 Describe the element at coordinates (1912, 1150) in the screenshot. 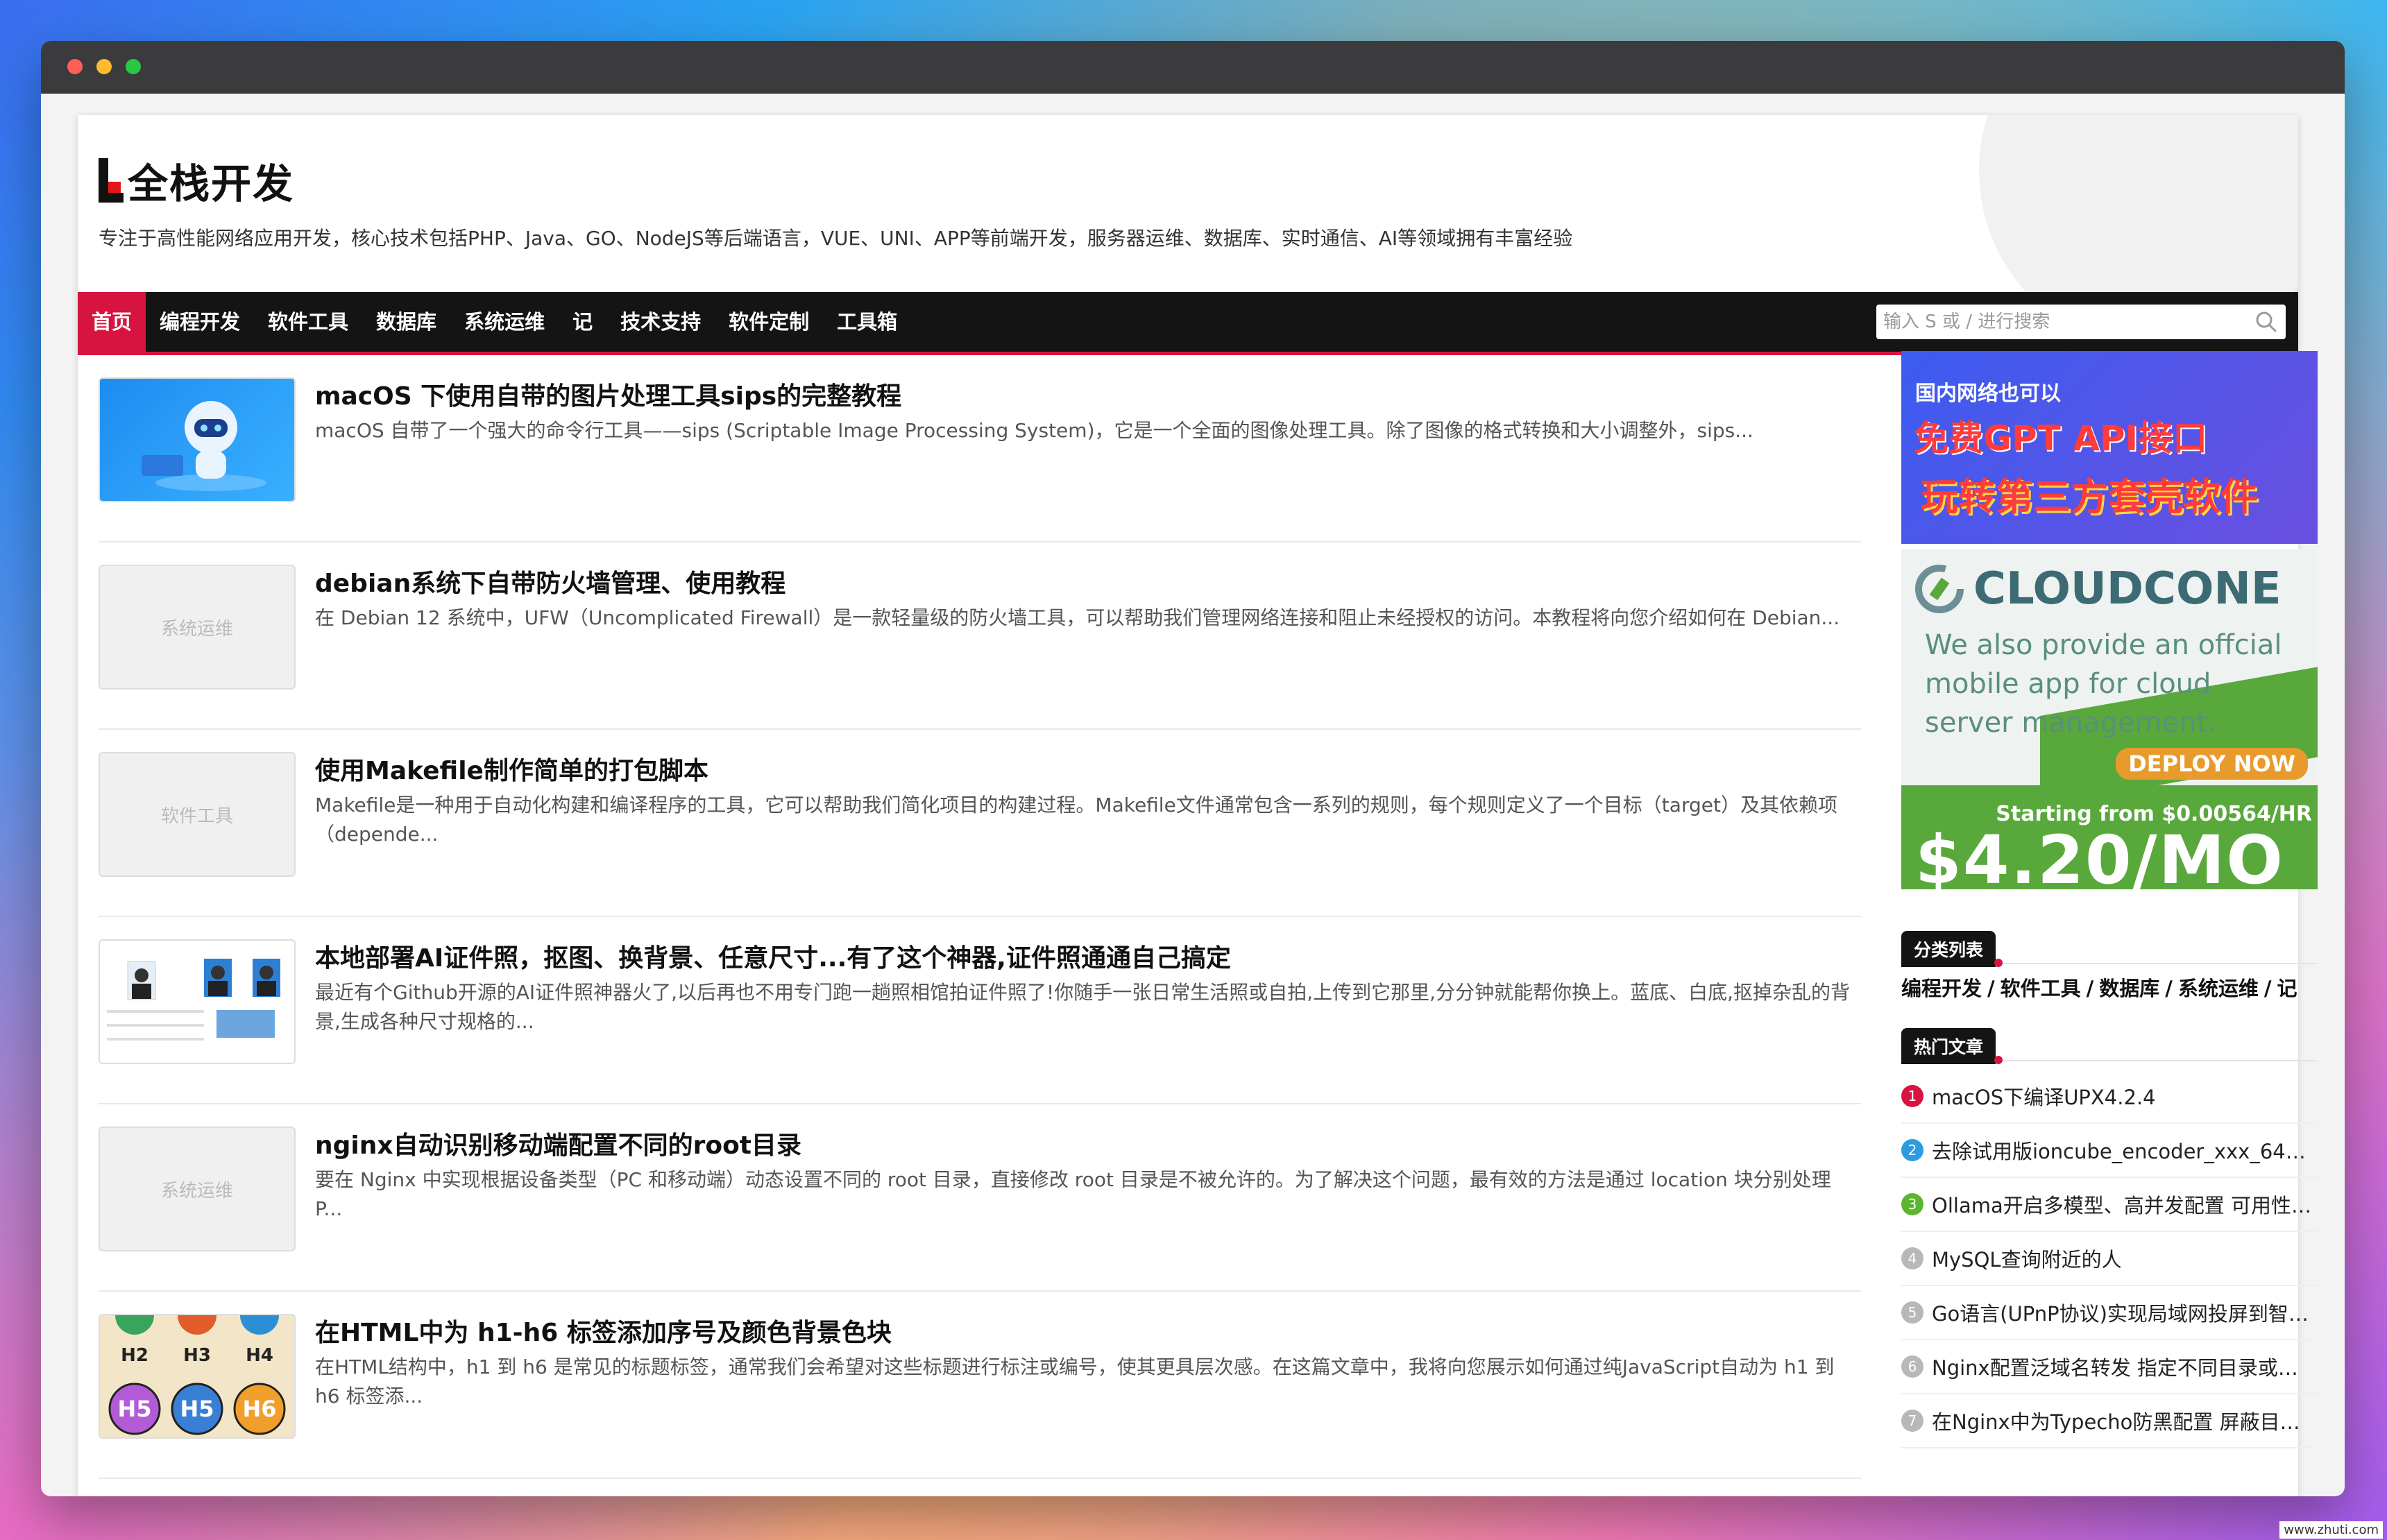

I see `hot-post-rank-badge: 2` at that location.